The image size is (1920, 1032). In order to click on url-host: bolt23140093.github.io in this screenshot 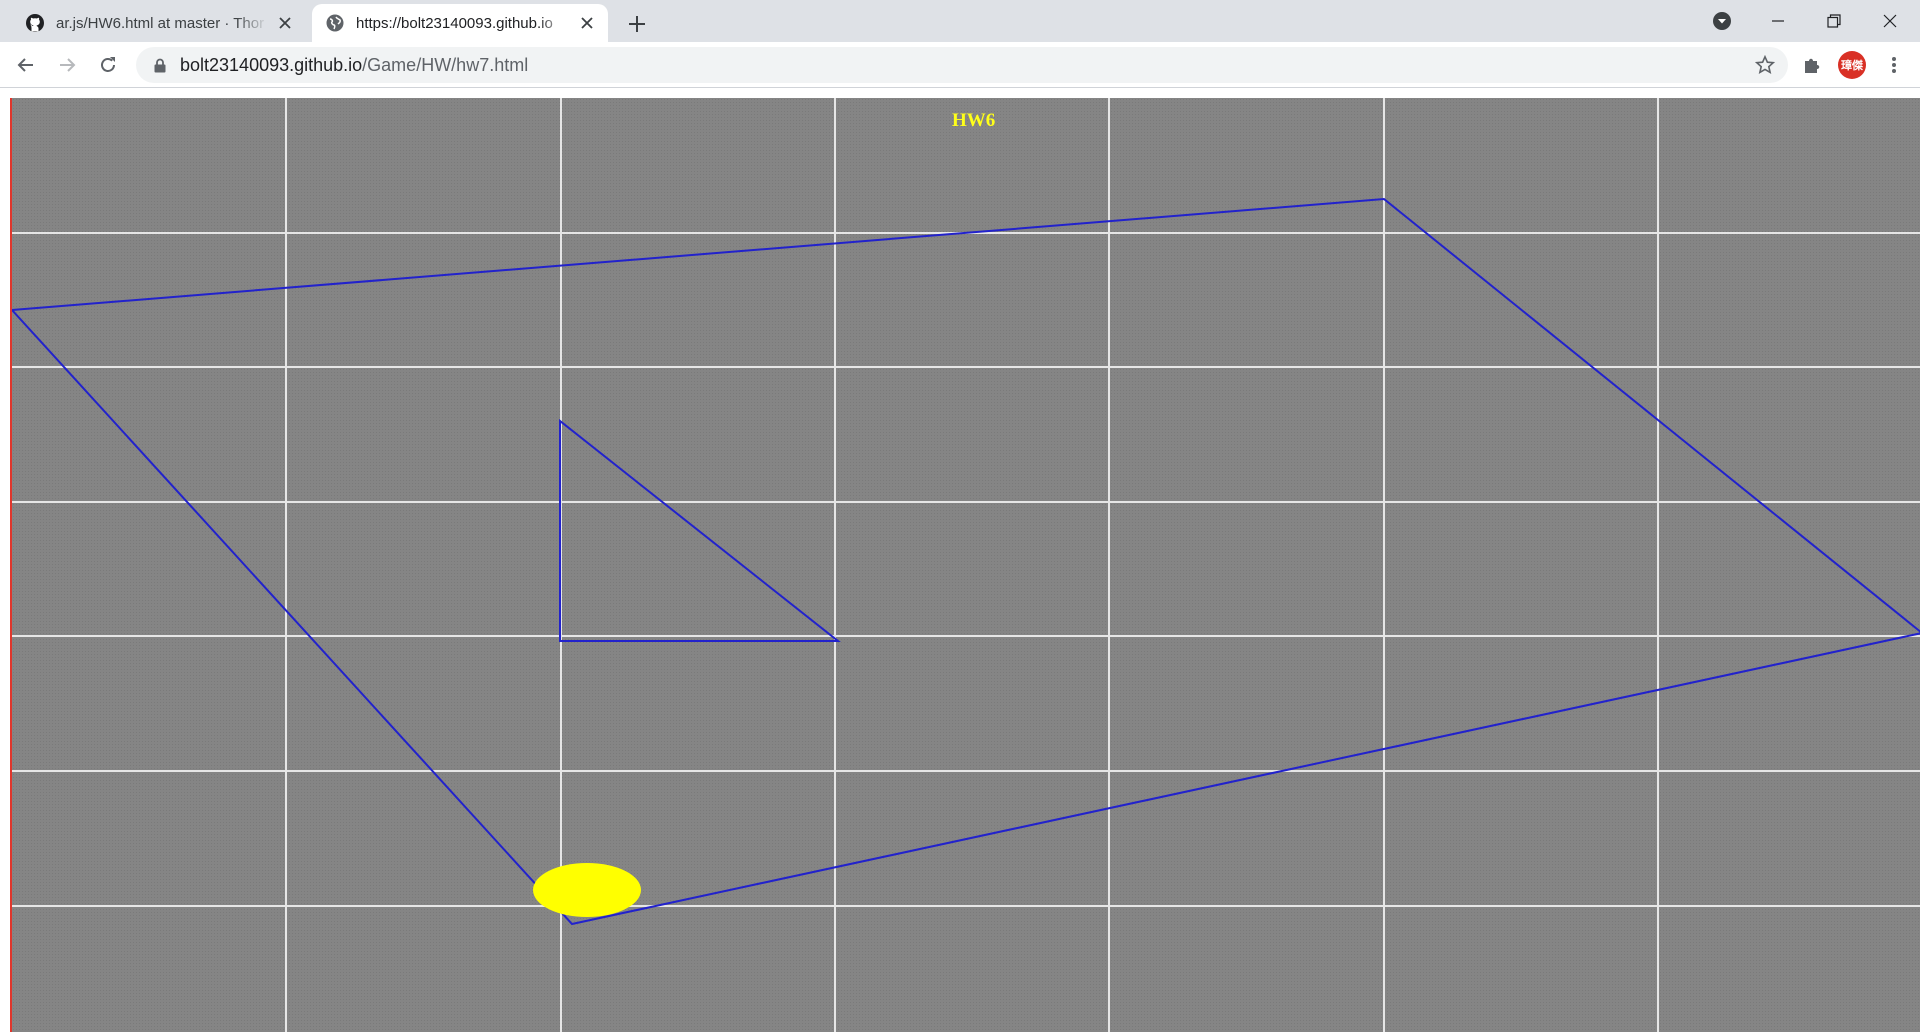, I will do `click(271, 64)`.